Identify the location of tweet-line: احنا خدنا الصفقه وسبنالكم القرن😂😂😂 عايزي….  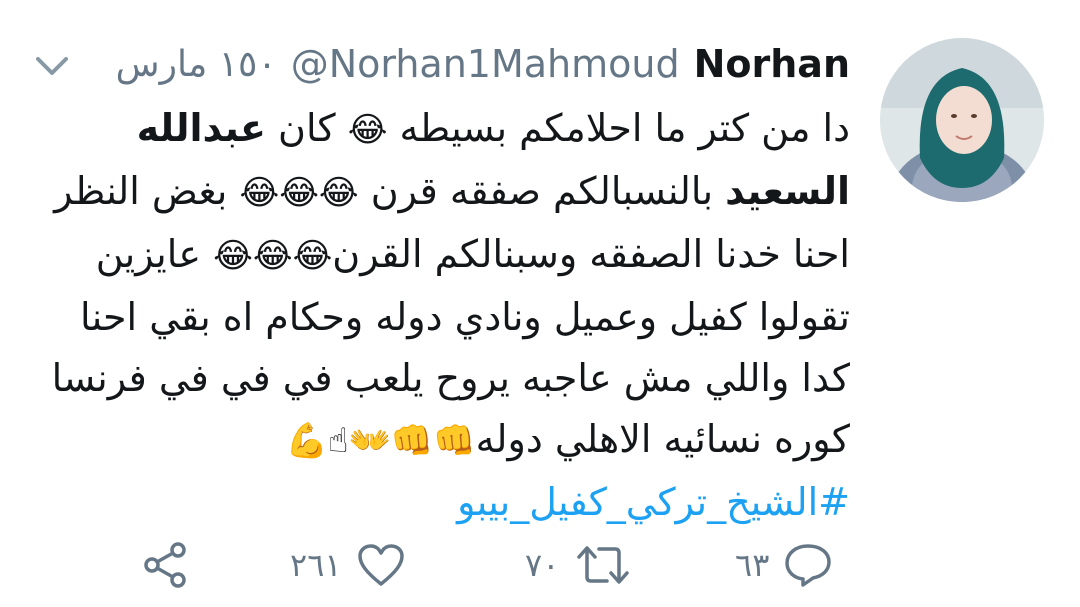
(440, 255).